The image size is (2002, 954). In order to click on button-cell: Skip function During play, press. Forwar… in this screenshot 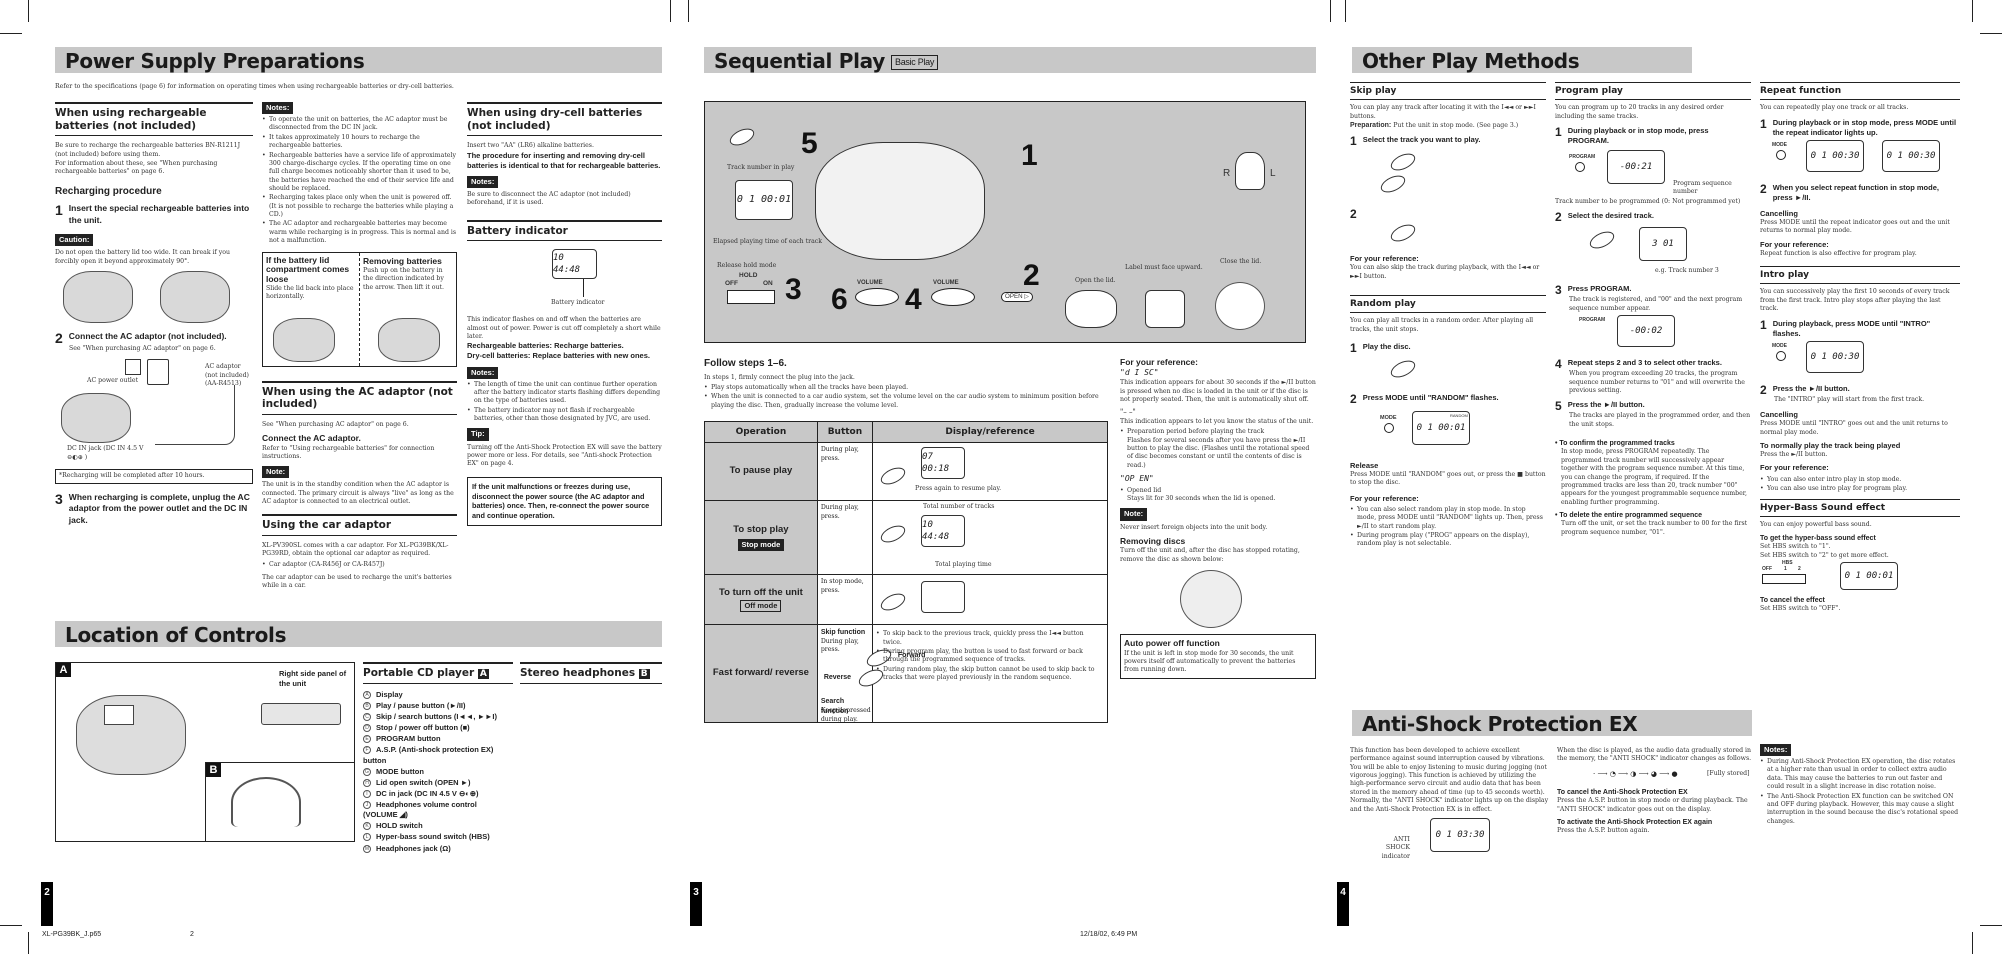, I will do `click(870, 674)`.